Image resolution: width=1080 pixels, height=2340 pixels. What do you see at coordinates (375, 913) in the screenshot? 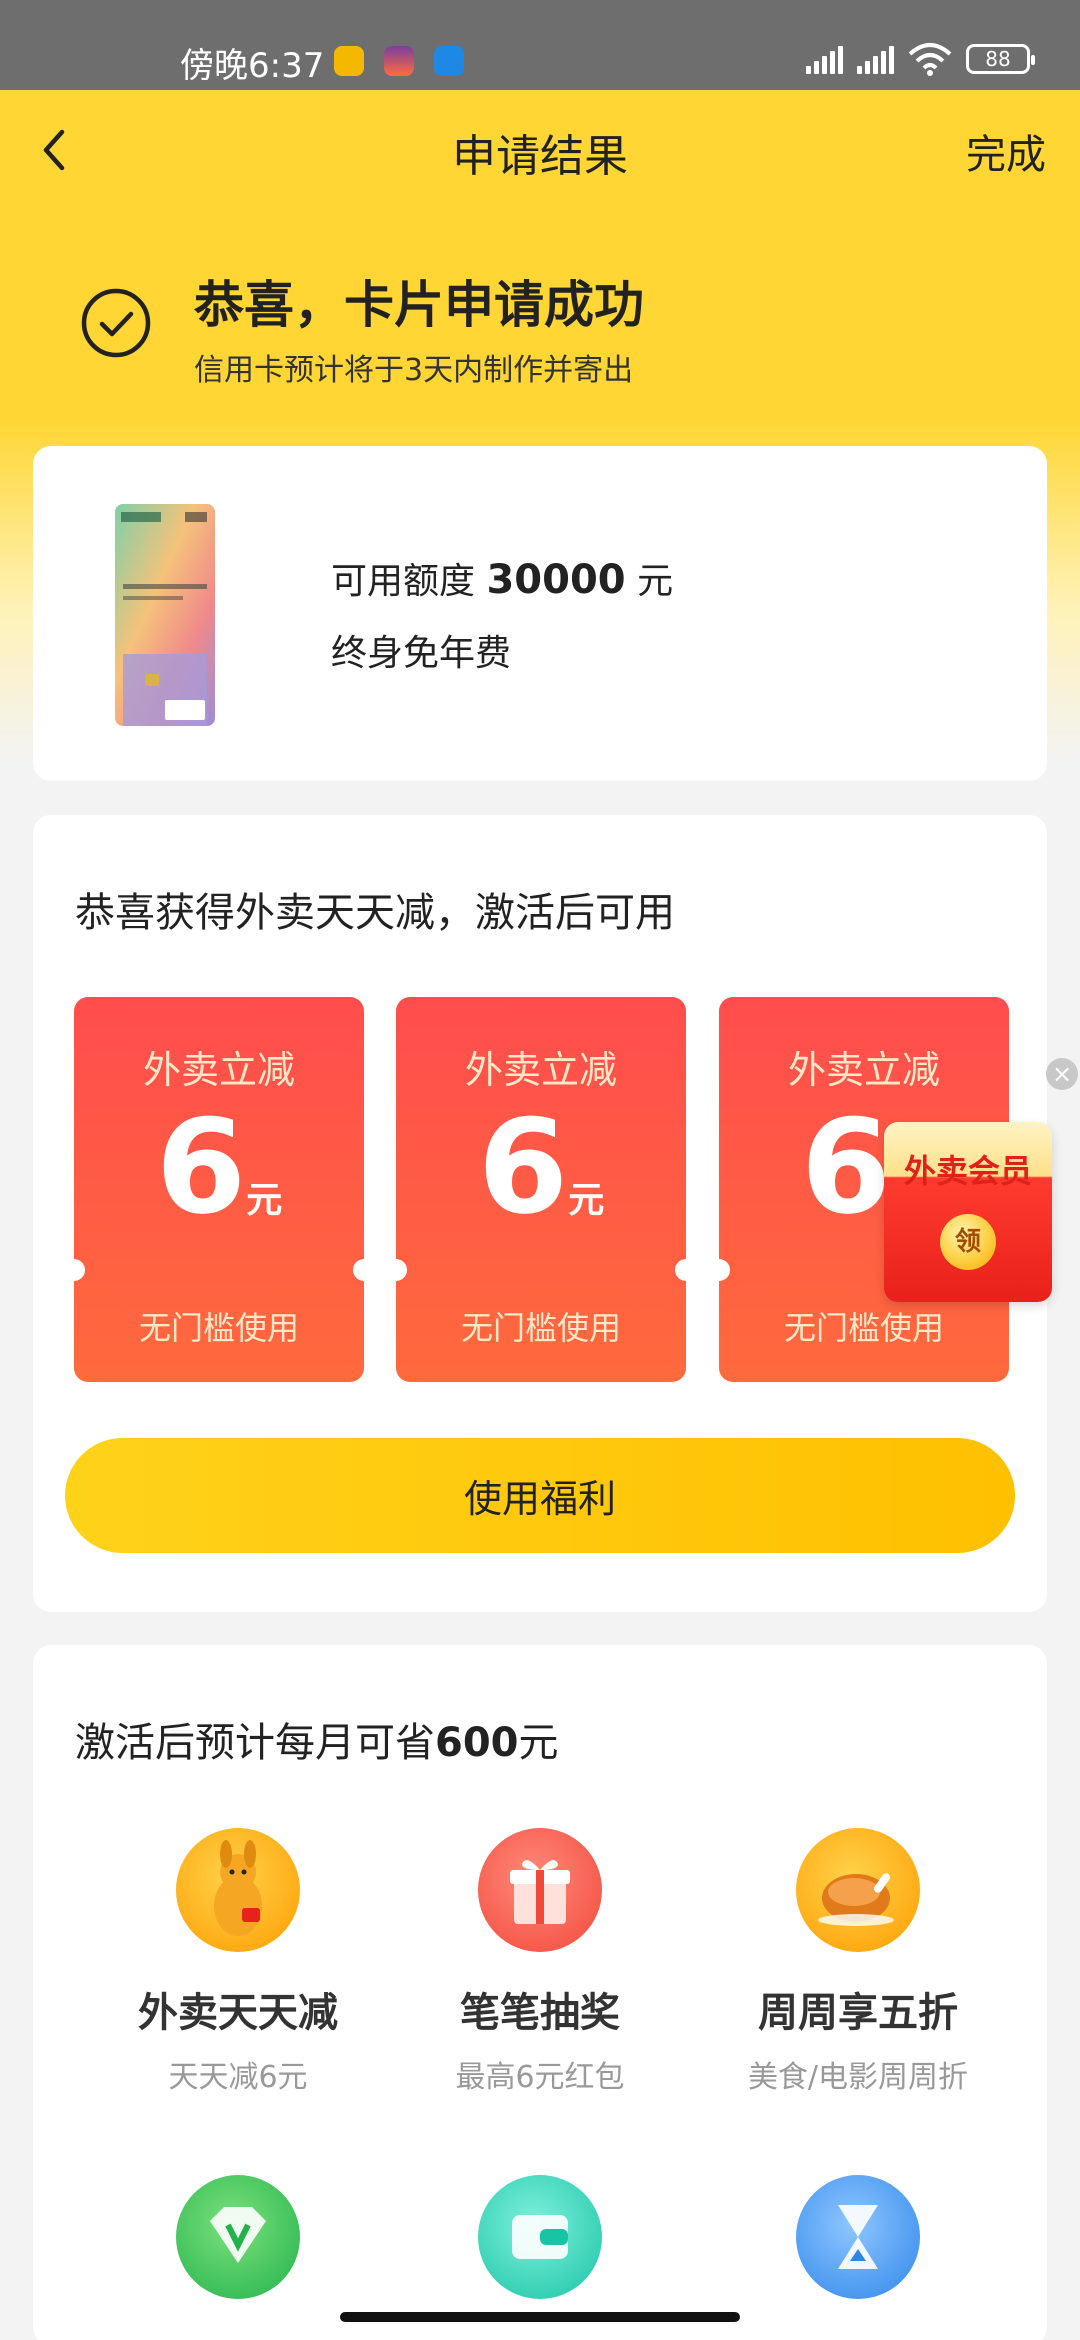
I see `coupon-section-title: 恭喜获得外卖天天减，激活后可用` at bounding box center [375, 913].